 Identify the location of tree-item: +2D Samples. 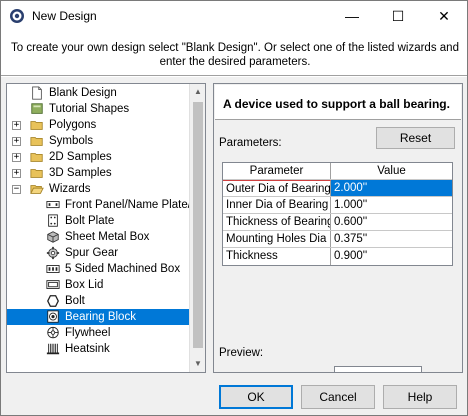
(99, 157).